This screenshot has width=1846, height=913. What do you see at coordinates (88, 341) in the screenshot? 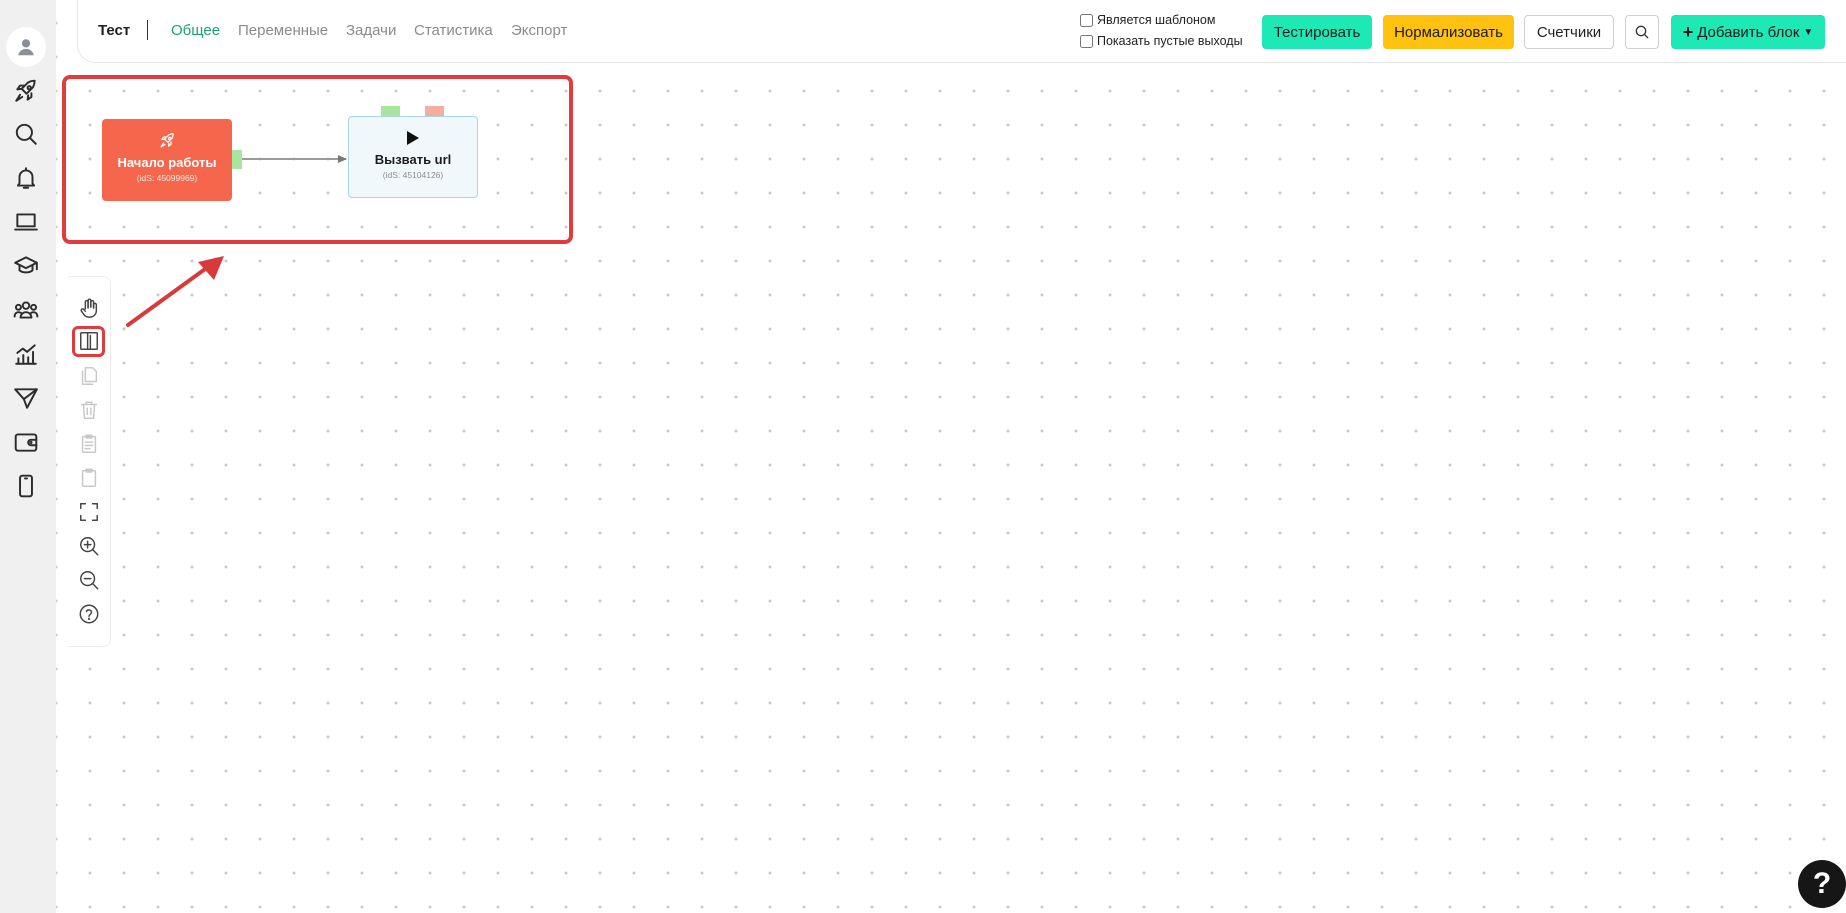
I see `select-tool-highlight` at bounding box center [88, 341].